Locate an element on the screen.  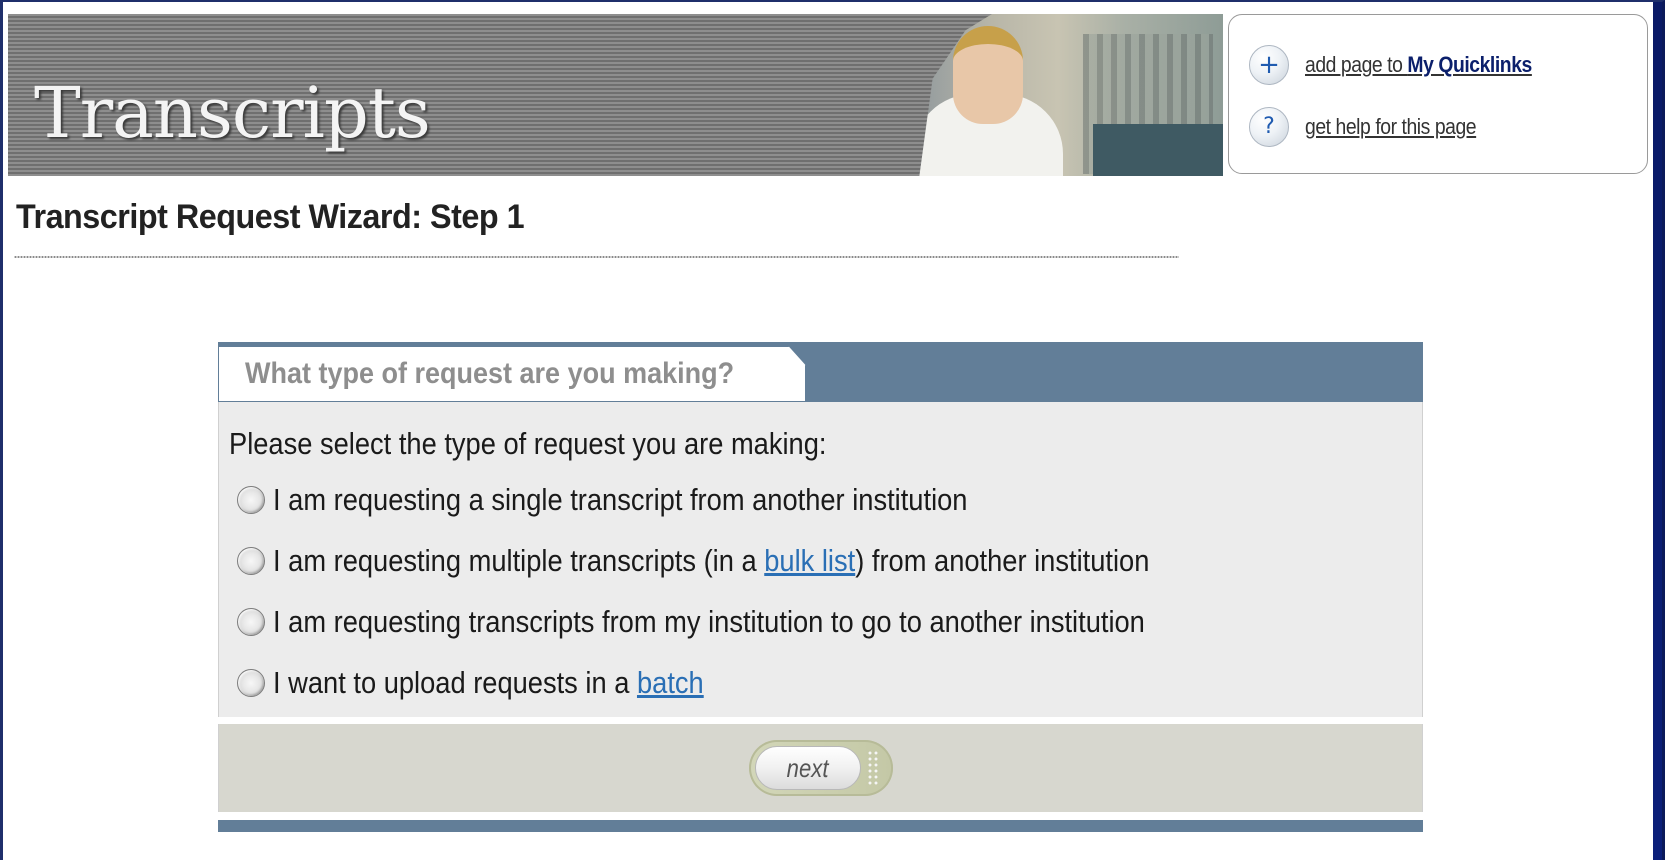
panel-bottom-bar is located at coordinates (820, 826).